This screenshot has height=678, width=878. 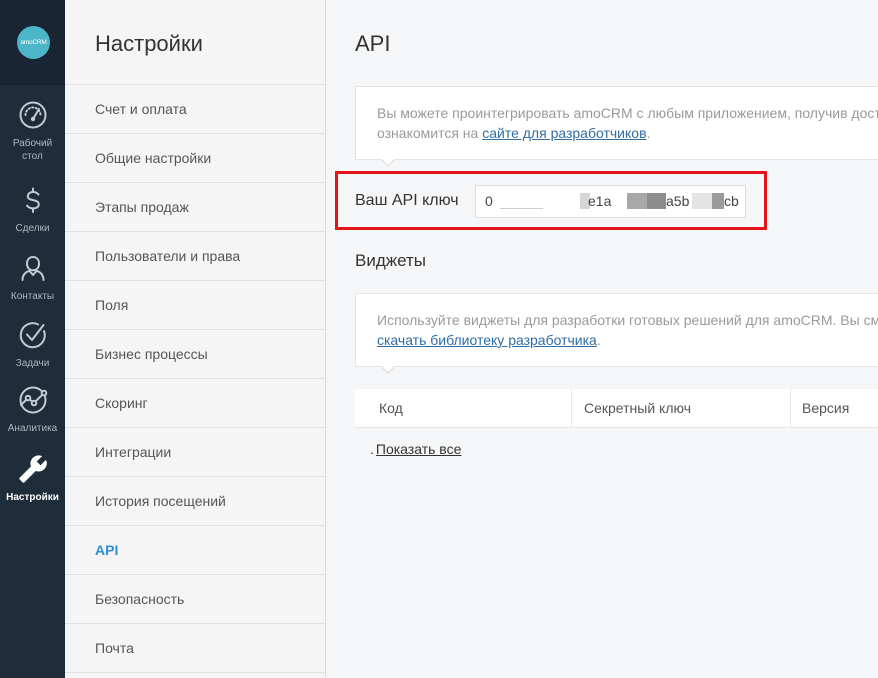 What do you see at coordinates (32, 150) in the screenshot?
I see `nav-item-label: Рабочий стол` at bounding box center [32, 150].